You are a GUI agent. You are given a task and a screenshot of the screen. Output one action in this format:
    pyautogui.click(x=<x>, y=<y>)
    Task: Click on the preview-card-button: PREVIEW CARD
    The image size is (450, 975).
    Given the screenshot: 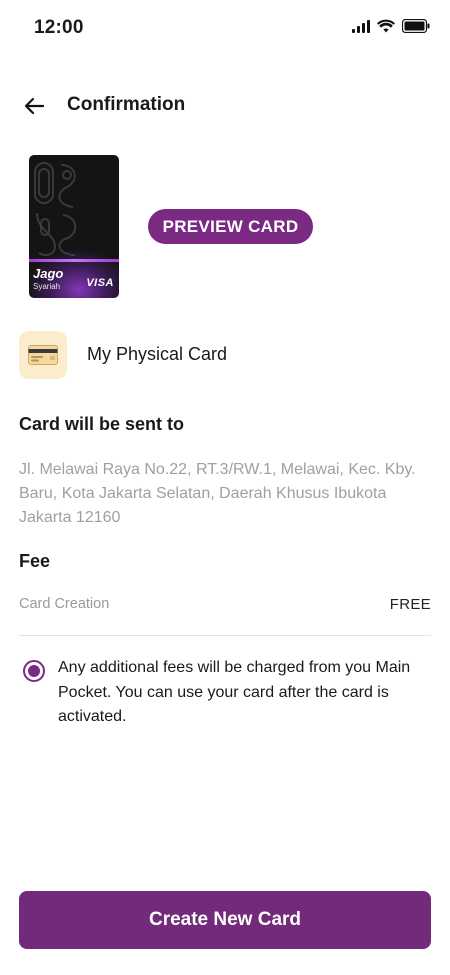 What is the action you would take?
    pyautogui.click(x=230, y=226)
    